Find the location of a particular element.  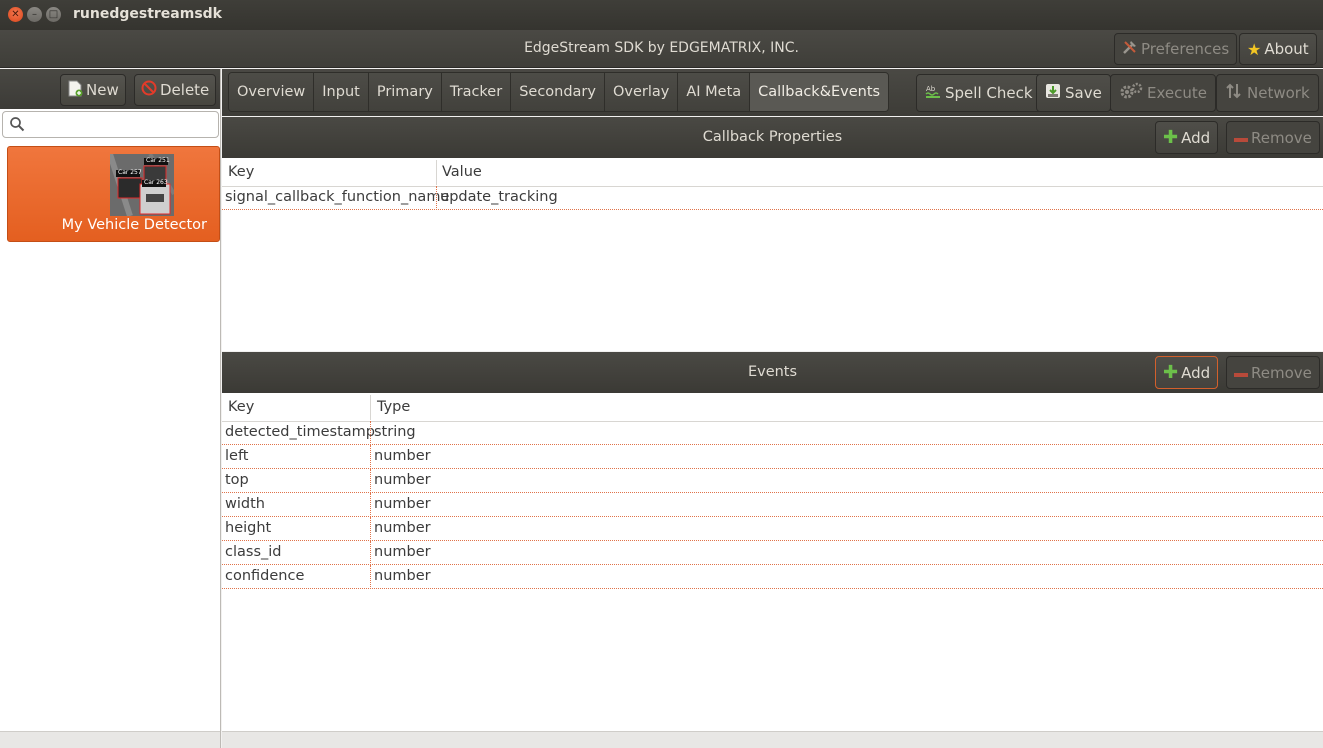

tab-secondary: Secondary is located at coordinates (558, 92).